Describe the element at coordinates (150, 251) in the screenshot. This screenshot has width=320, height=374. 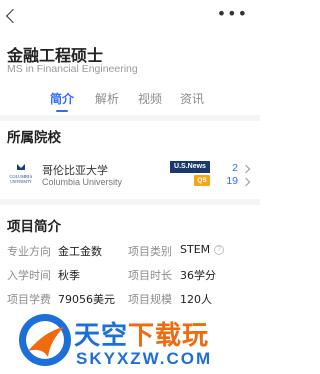
I see `info-label: 项目类别` at that location.